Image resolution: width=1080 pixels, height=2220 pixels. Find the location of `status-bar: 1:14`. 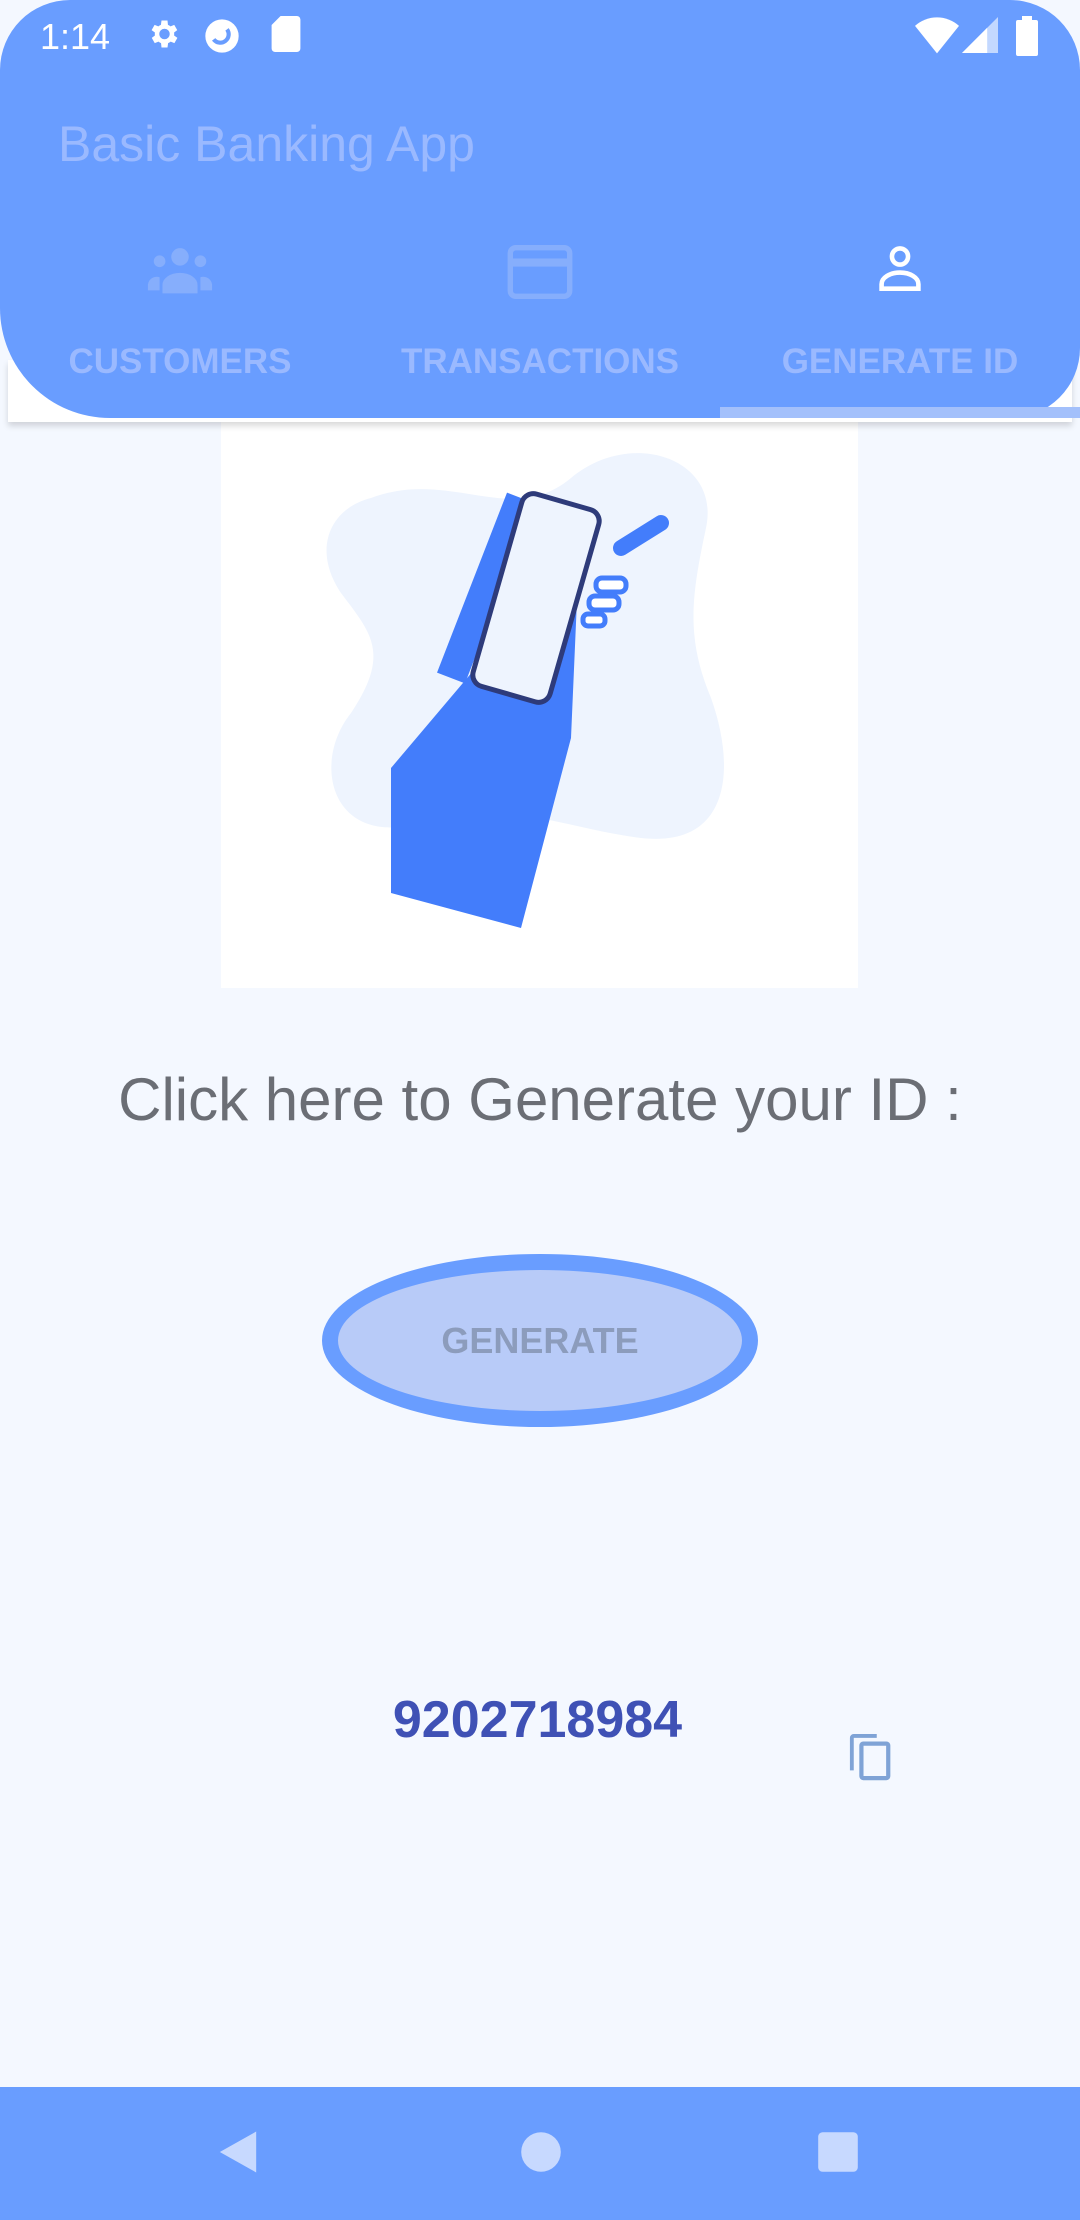

status-bar: 1:14 is located at coordinates (540, 35).